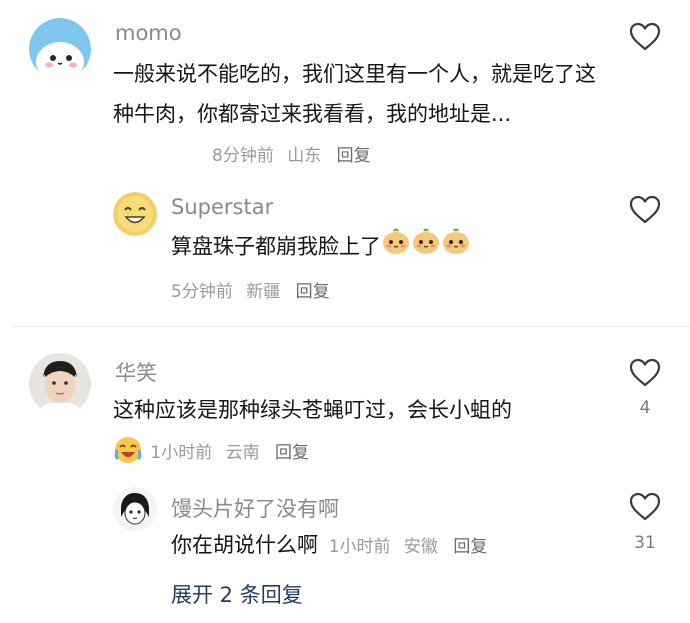 Image resolution: width=690 pixels, height=623 pixels. I want to click on crying-laugh-icon, so click(128, 452).